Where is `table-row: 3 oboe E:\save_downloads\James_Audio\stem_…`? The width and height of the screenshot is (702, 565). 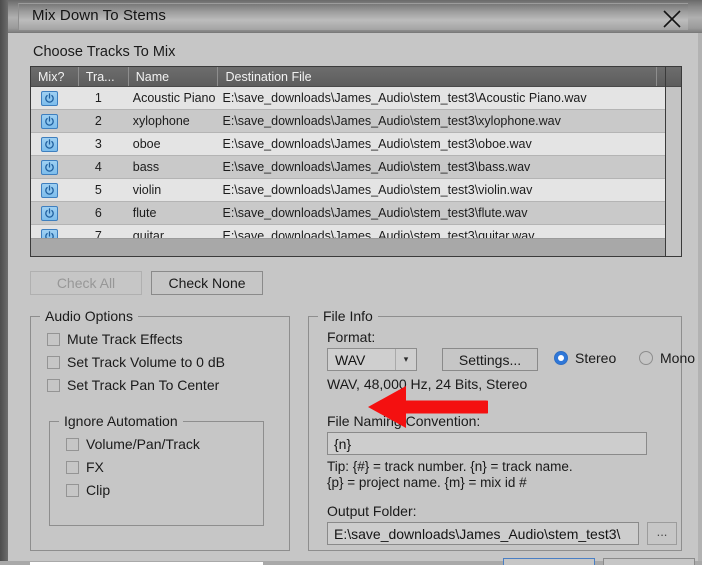
table-row: 3 oboe E:\save_downloads\James_Audio\stem_… is located at coordinates (356, 144).